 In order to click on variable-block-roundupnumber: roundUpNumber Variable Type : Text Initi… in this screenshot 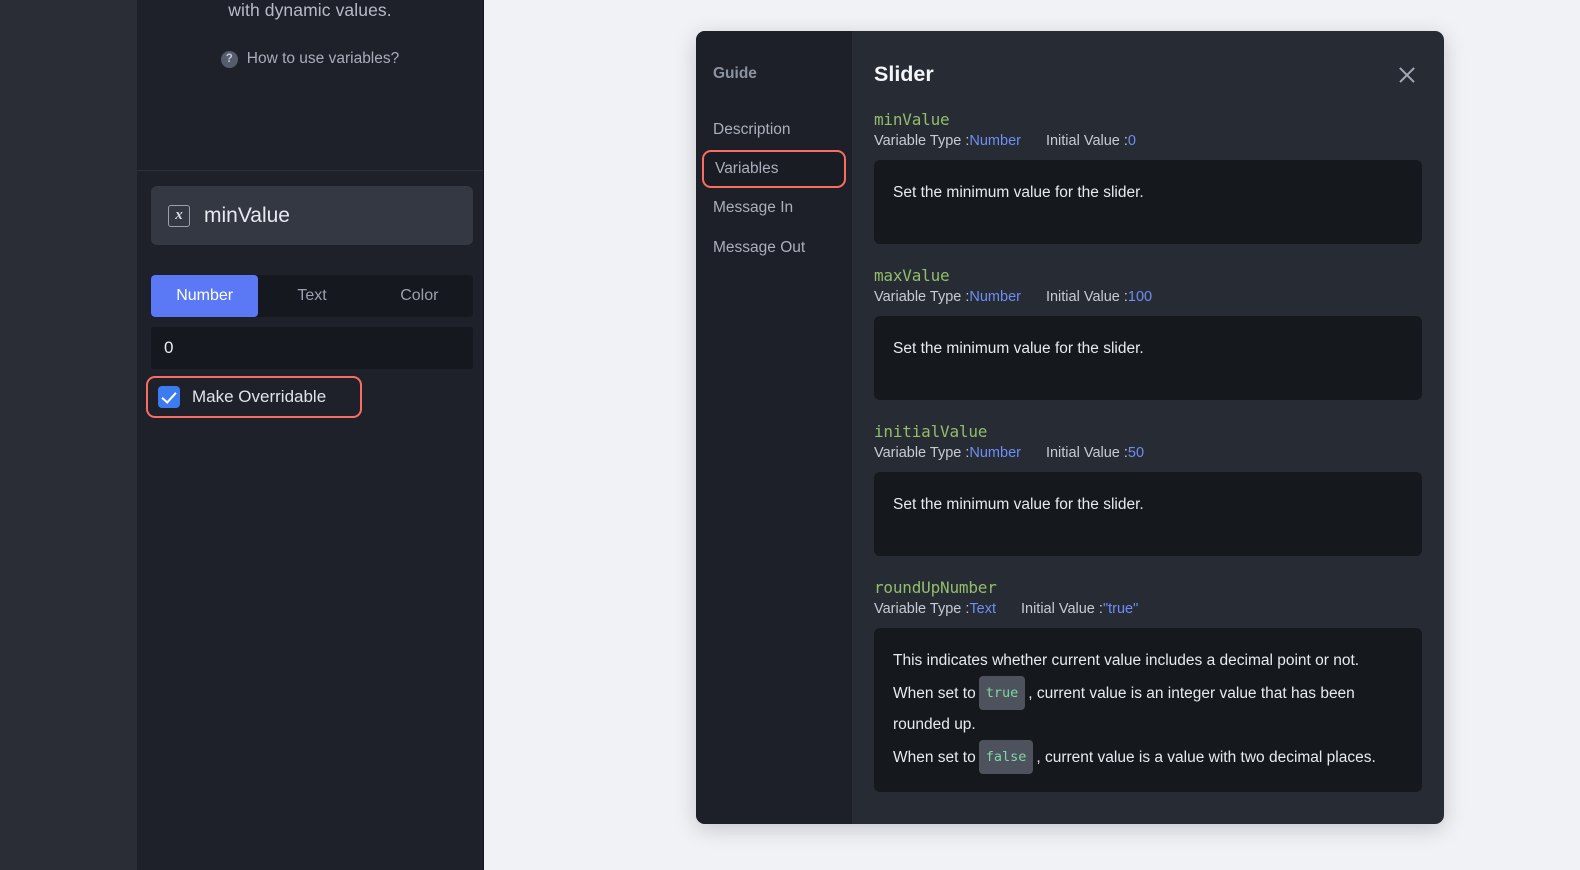, I will do `click(1148, 685)`.